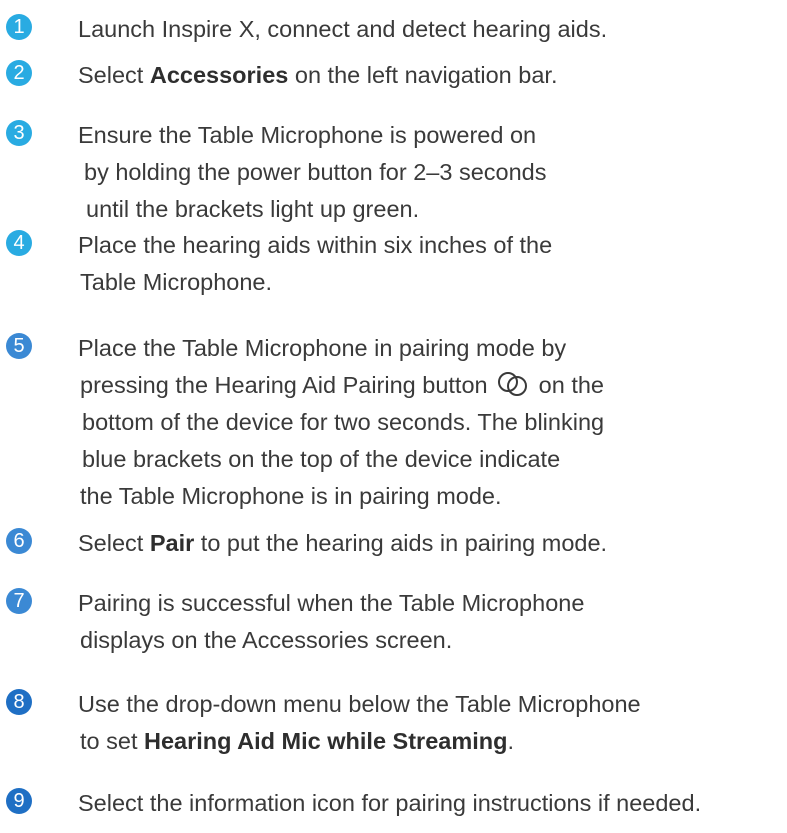 This screenshot has height=833, width=787. Describe the element at coordinates (253, 209) in the screenshot. I see `text-segment: until the brackets light up green.` at that location.